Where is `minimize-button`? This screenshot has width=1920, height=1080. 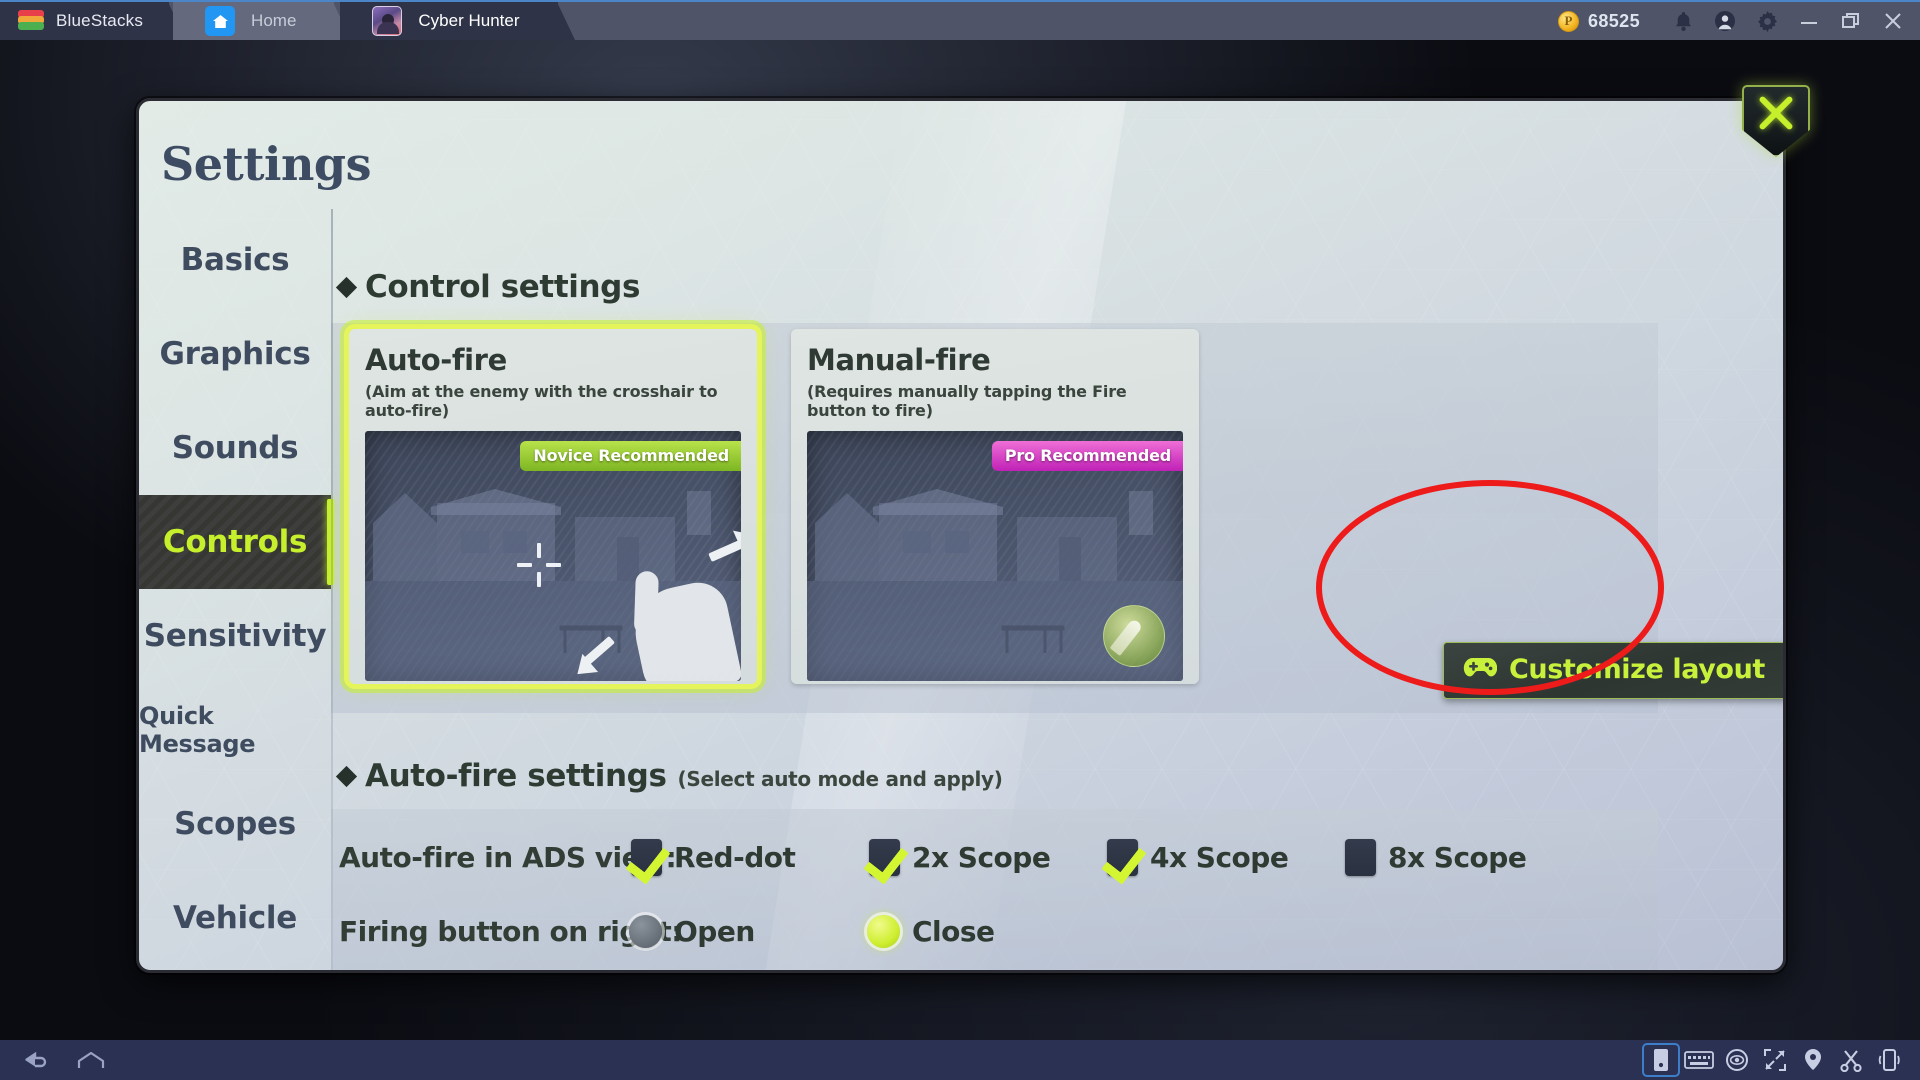 minimize-button is located at coordinates (1809, 21).